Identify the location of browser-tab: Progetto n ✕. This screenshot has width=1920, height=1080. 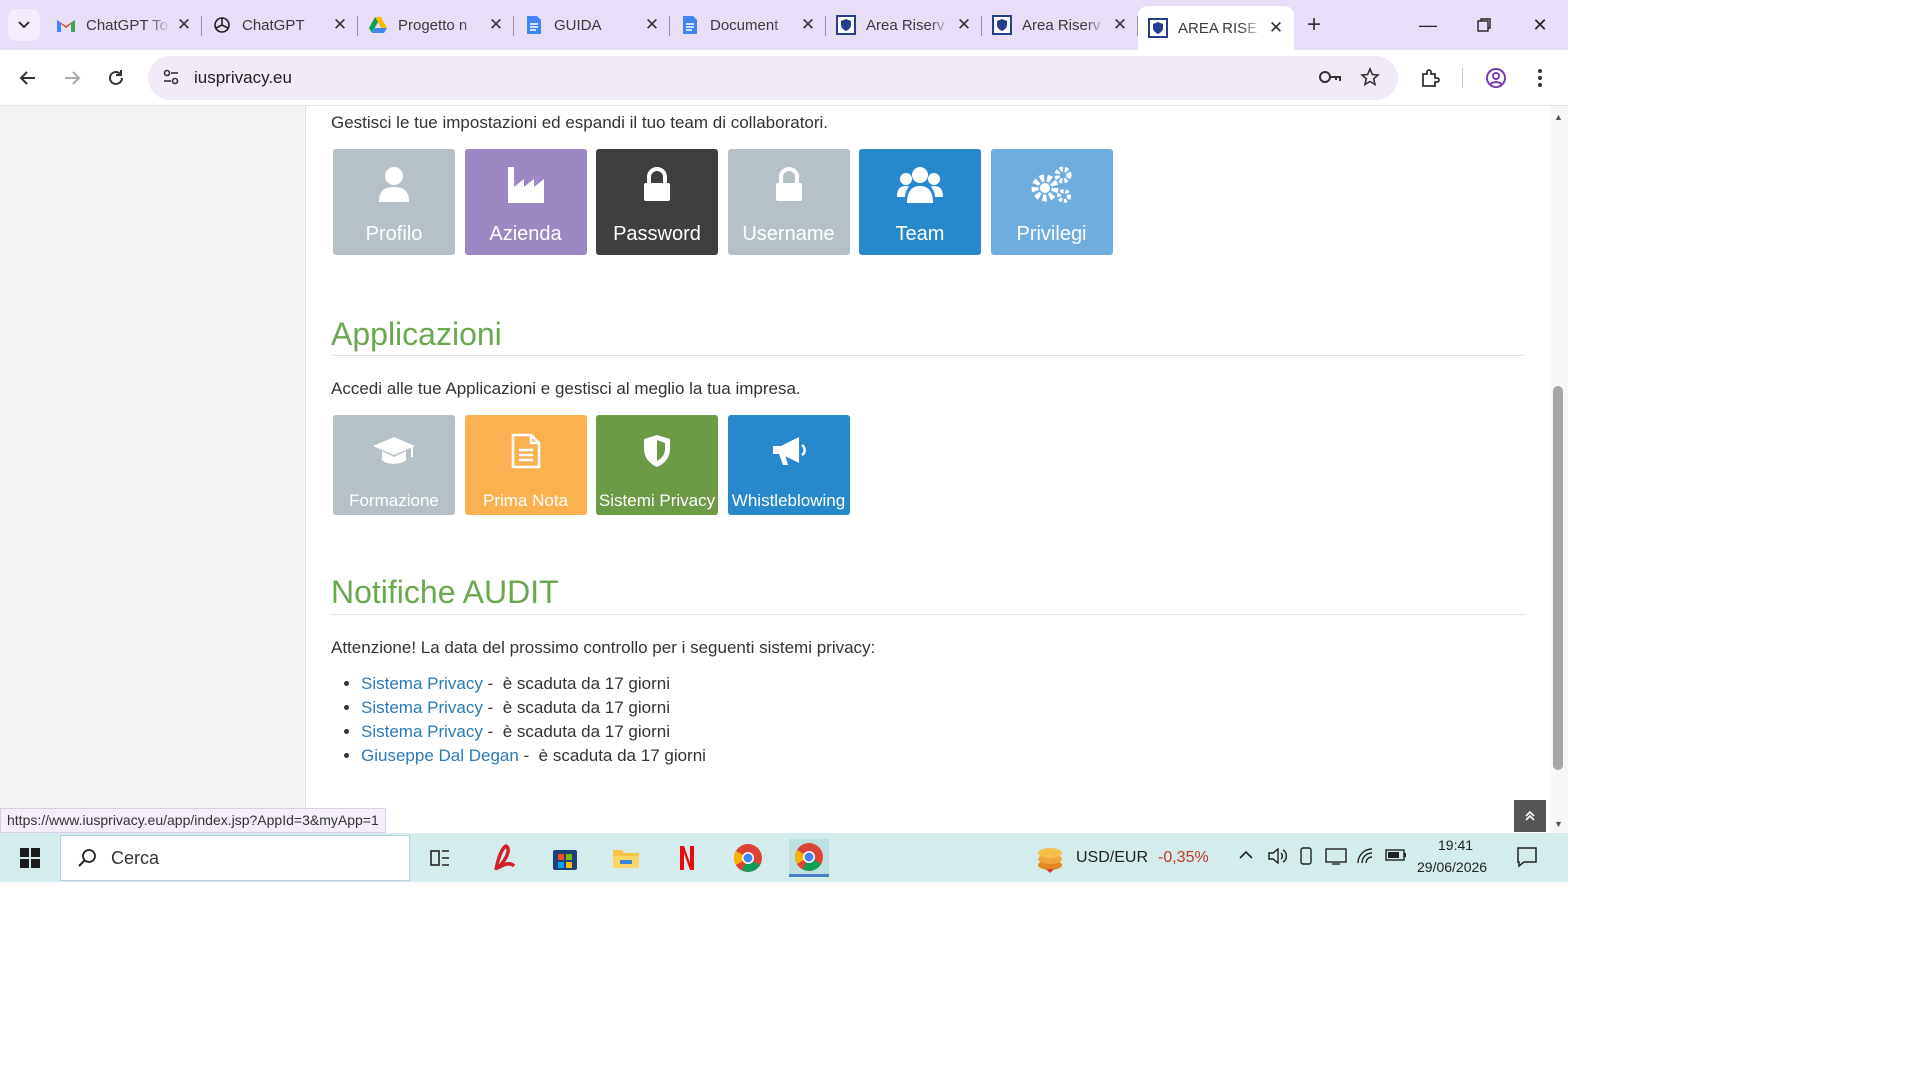
(436, 25).